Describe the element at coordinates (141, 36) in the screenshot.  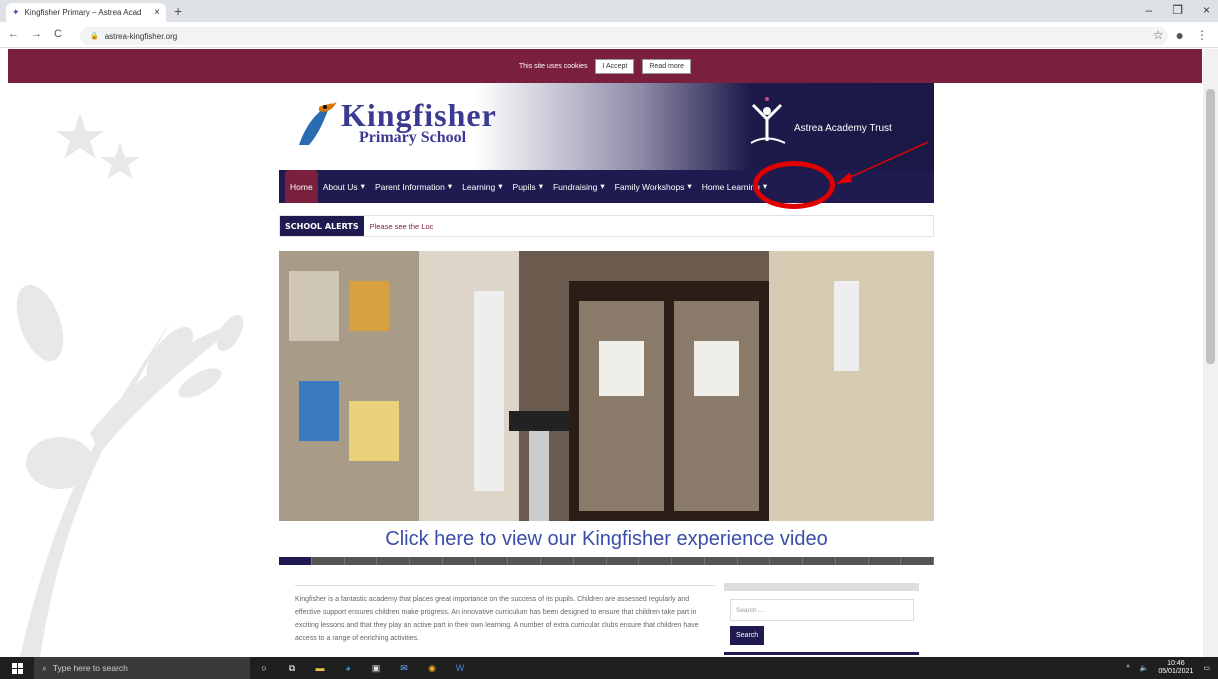
I see `url-text: astrea-kingfisher.org` at that location.